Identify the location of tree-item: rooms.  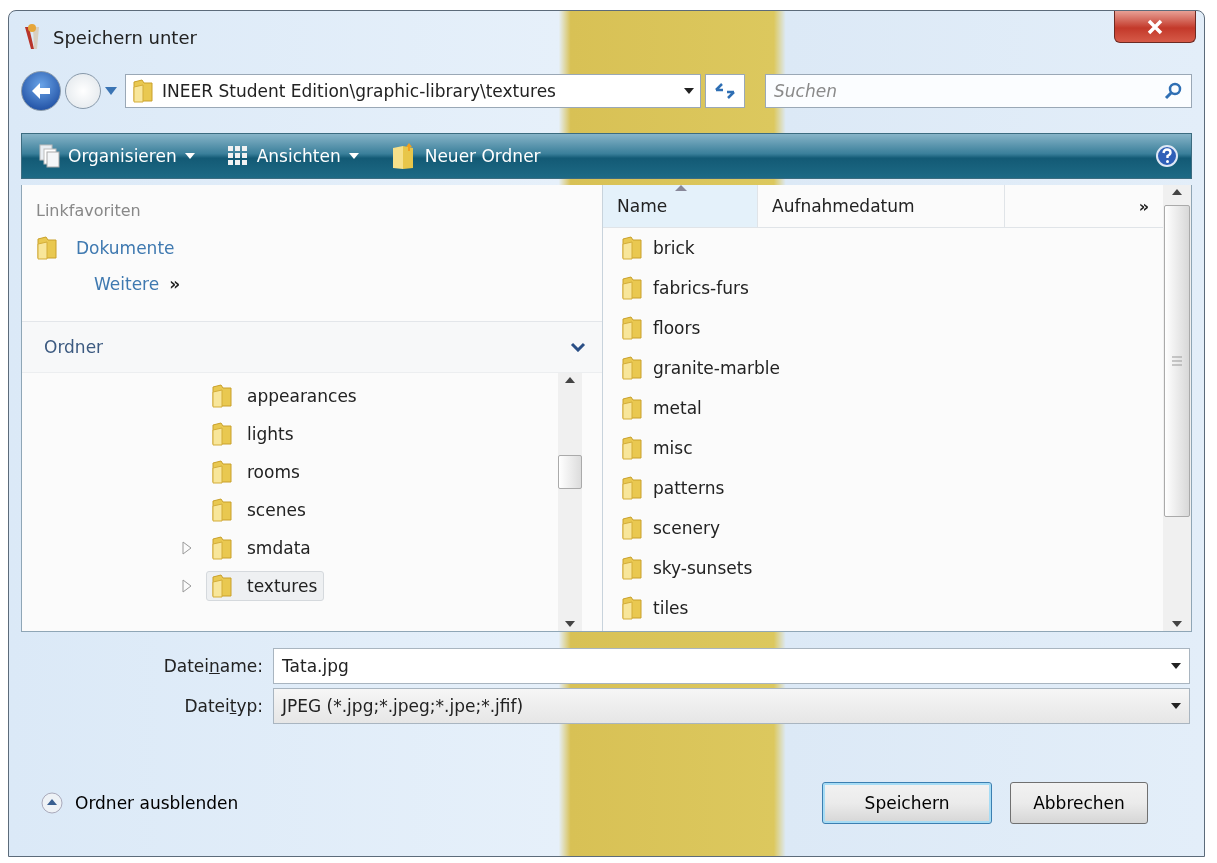
(256, 472).